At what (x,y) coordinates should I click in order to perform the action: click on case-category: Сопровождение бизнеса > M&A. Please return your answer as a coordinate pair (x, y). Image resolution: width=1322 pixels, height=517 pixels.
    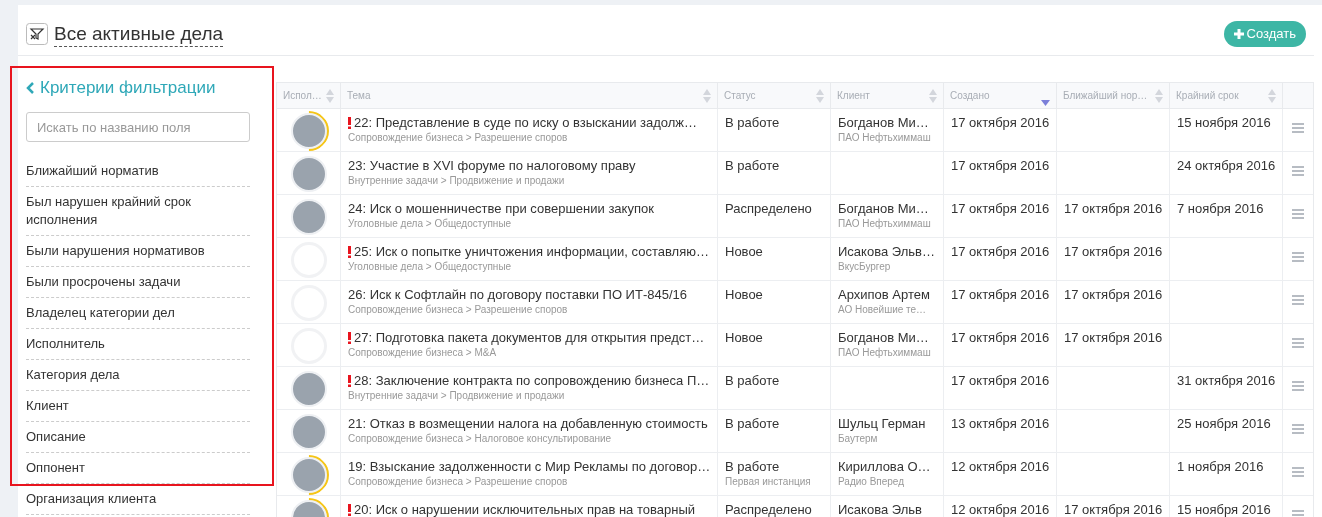
    Looking at the image, I should click on (423, 353).